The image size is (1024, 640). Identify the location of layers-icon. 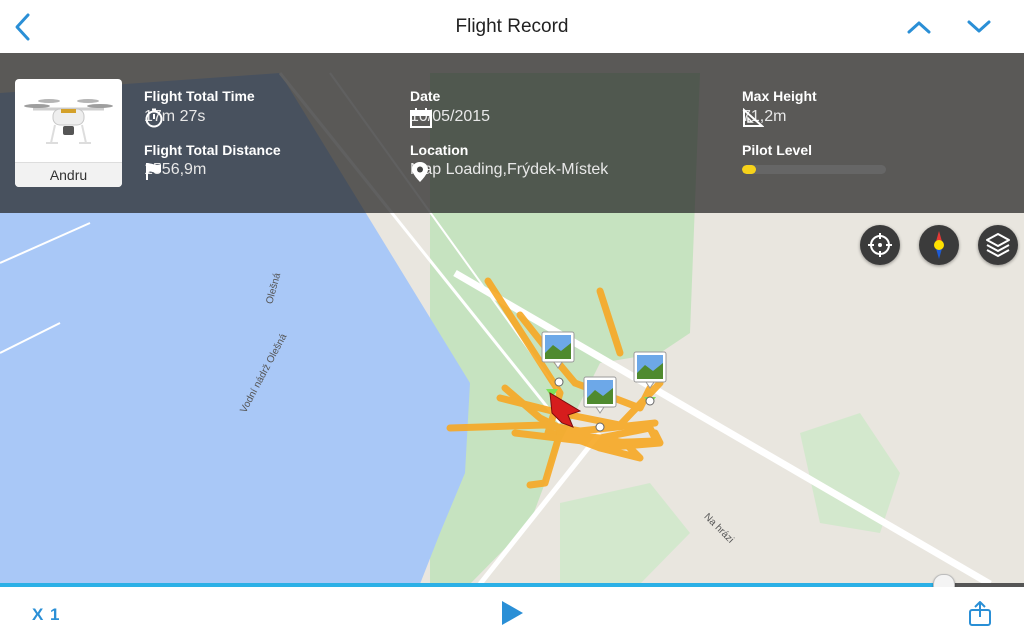
(998, 245).